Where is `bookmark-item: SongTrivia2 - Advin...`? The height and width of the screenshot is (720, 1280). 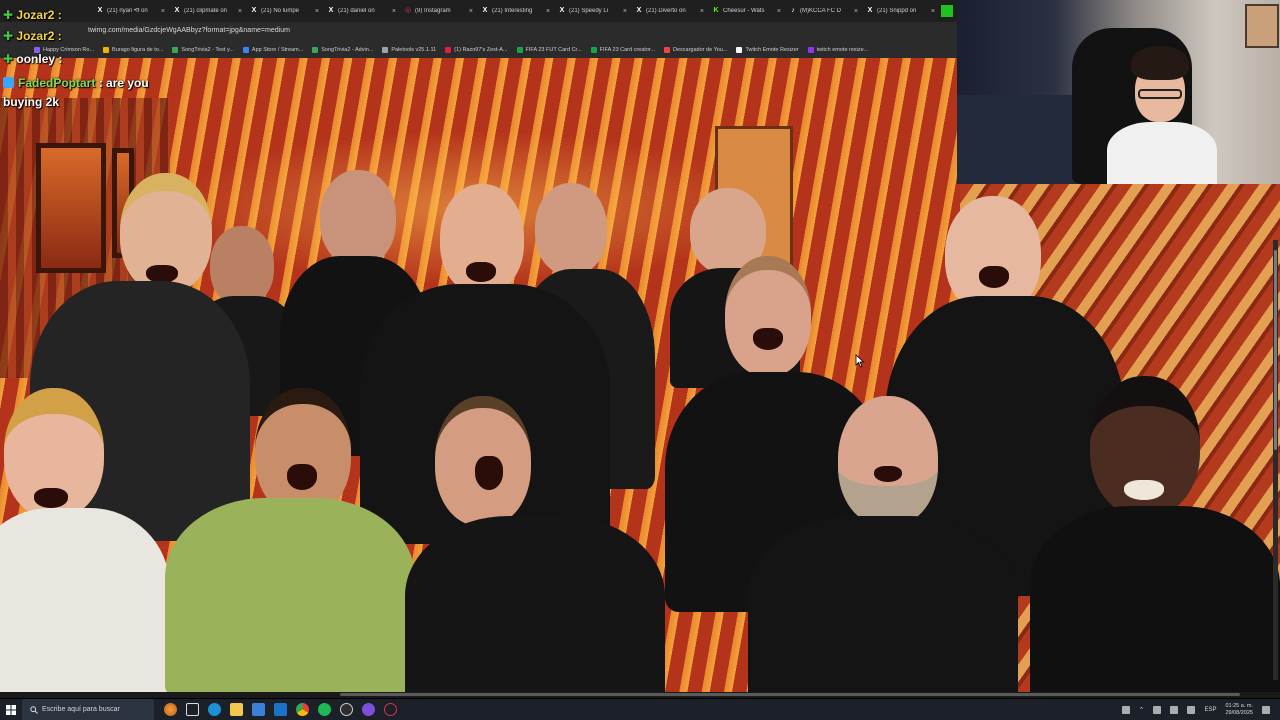
bookmark-item: SongTrivia2 - Advin... is located at coordinates (342, 50).